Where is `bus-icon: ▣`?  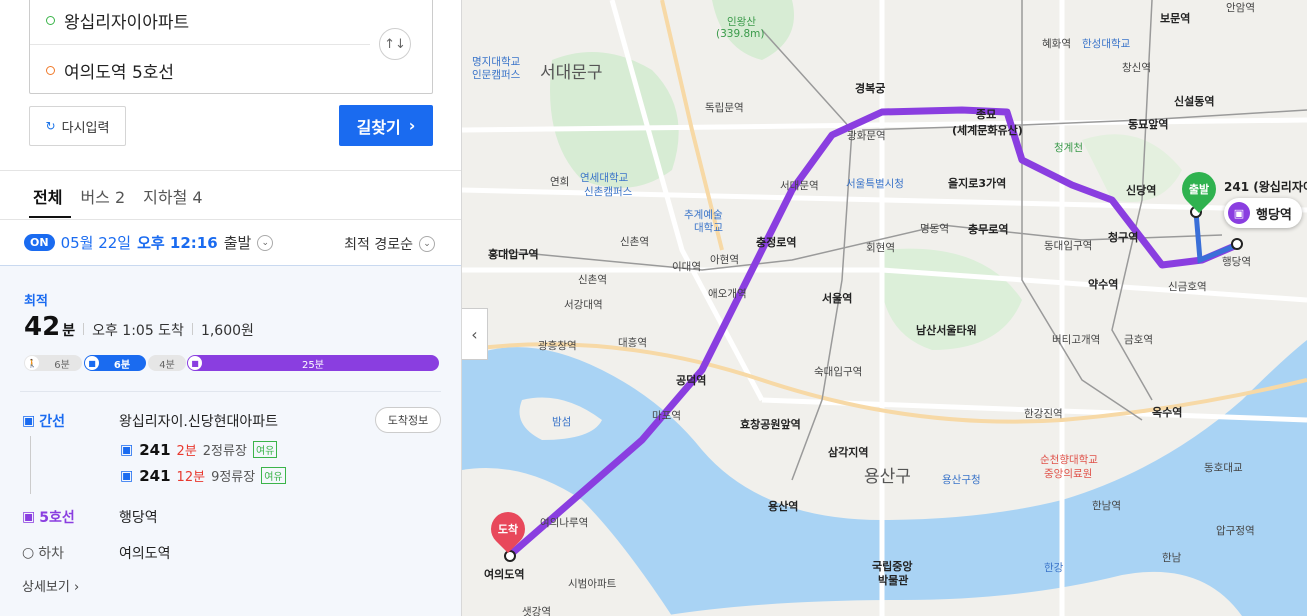
bus-icon: ▣ is located at coordinates (127, 449).